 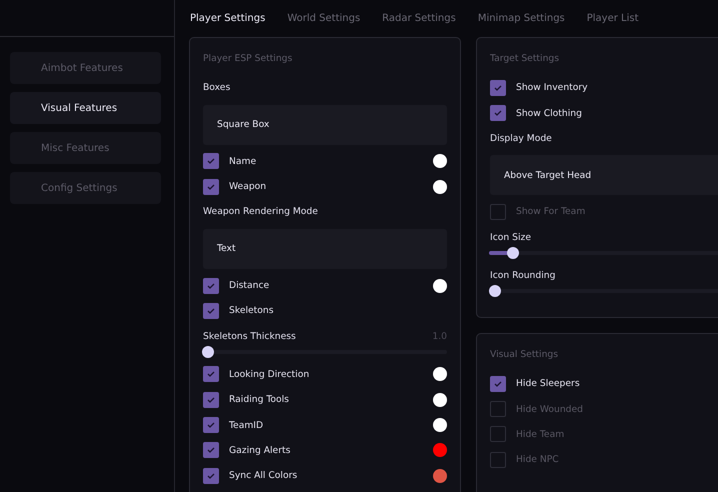 I want to click on panel-title: Target Settings, so click(x=525, y=58).